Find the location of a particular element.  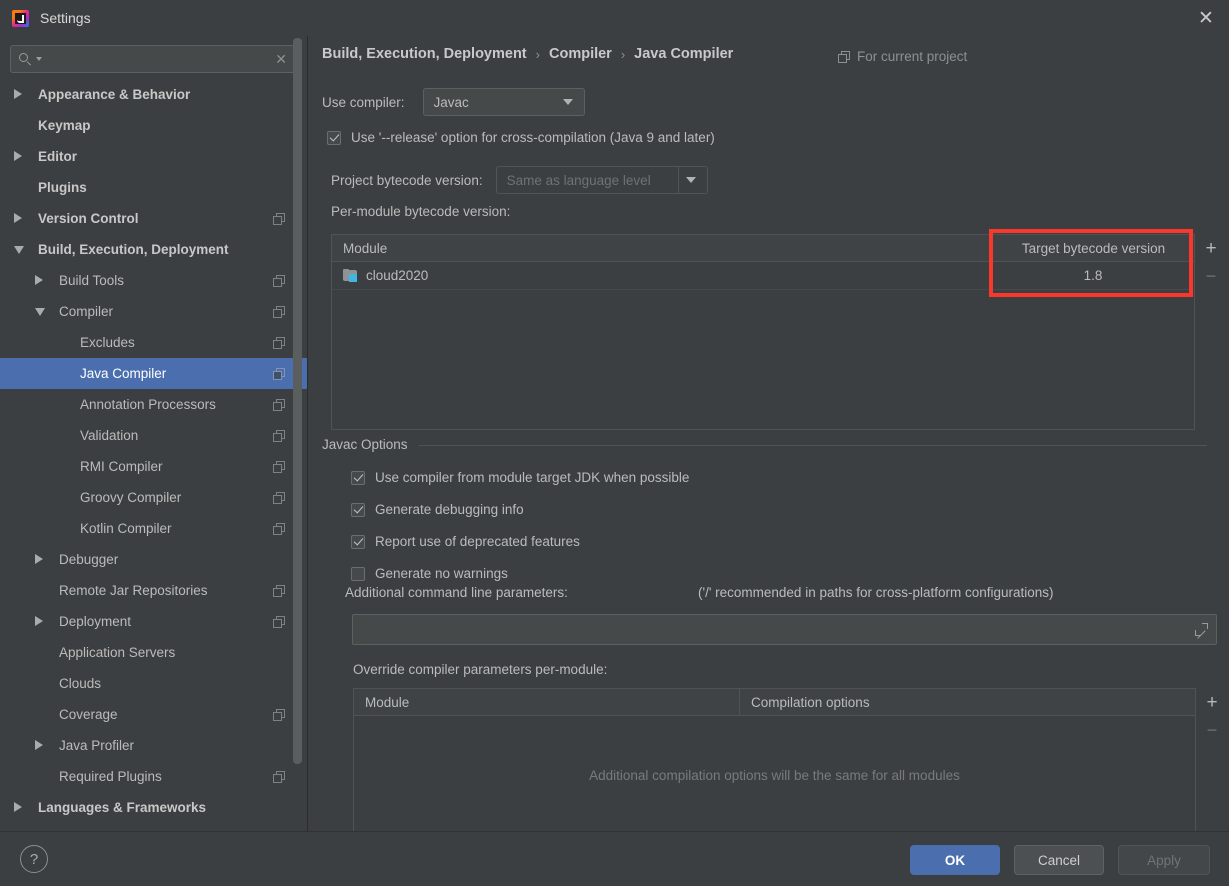

module-table-buttons: + − is located at coordinates (1211, 262).